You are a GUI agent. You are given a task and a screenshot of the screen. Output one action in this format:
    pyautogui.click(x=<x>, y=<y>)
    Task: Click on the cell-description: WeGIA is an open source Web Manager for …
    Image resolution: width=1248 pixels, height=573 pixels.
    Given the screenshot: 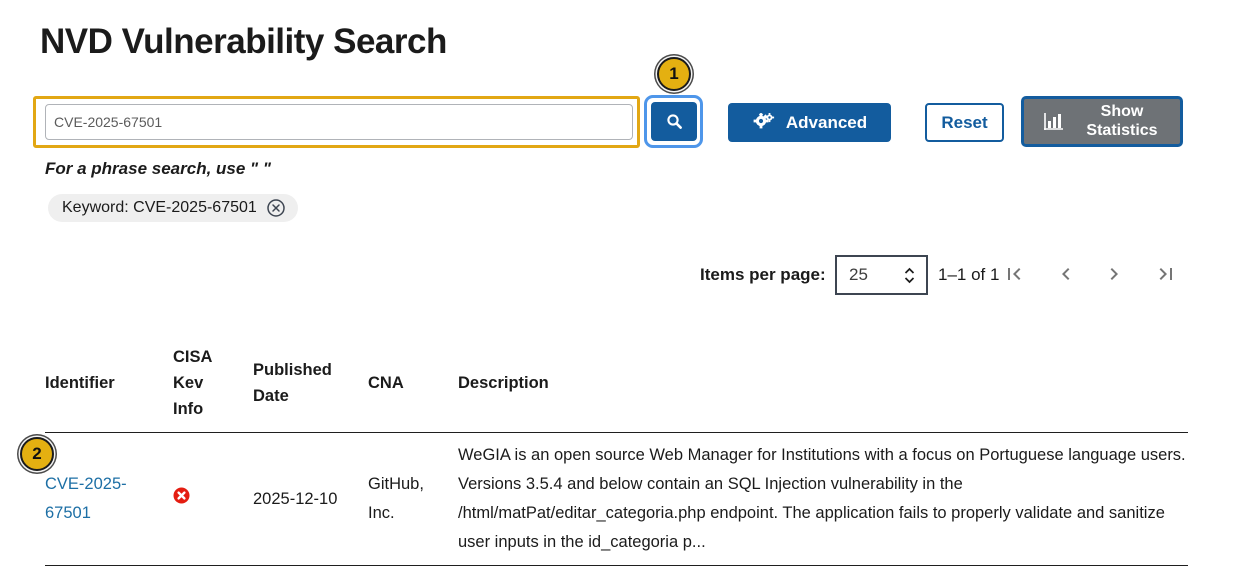 What is the action you would take?
    pyautogui.click(x=823, y=499)
    